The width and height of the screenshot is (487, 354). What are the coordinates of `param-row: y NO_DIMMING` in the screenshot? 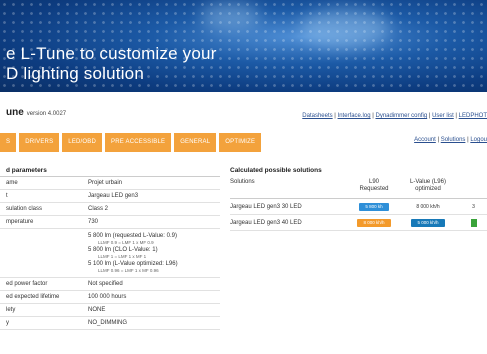 It's located at (110, 323).